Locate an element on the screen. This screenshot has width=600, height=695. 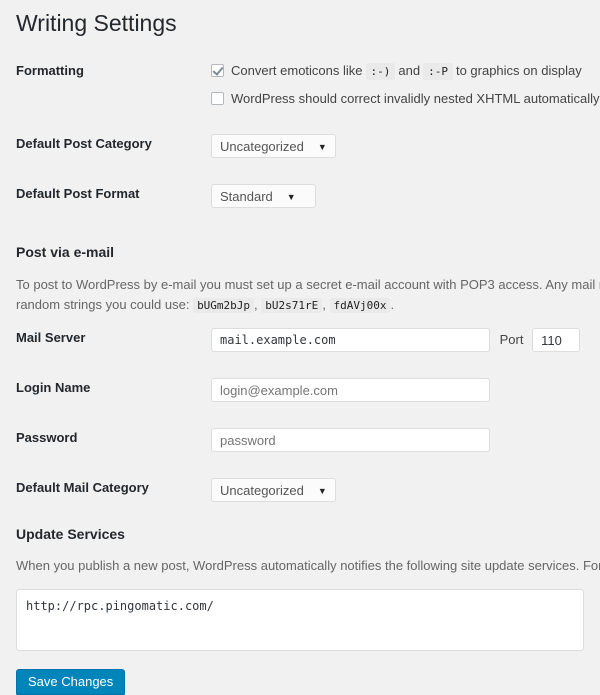
mail-server-label: Mail Server is located at coordinates (51, 338).